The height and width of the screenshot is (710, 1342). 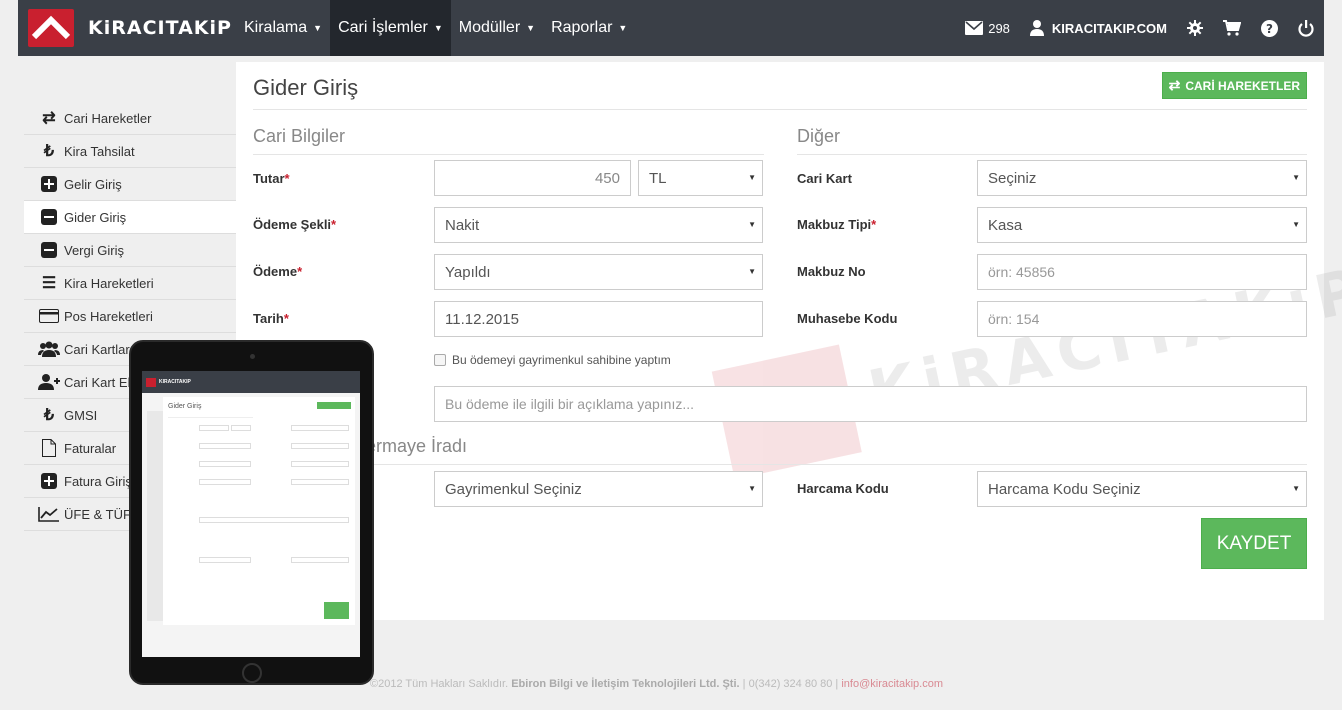 I want to click on harcama-kodu-select: Harcama Kodu Seçiniz, so click(x=1142, y=489).